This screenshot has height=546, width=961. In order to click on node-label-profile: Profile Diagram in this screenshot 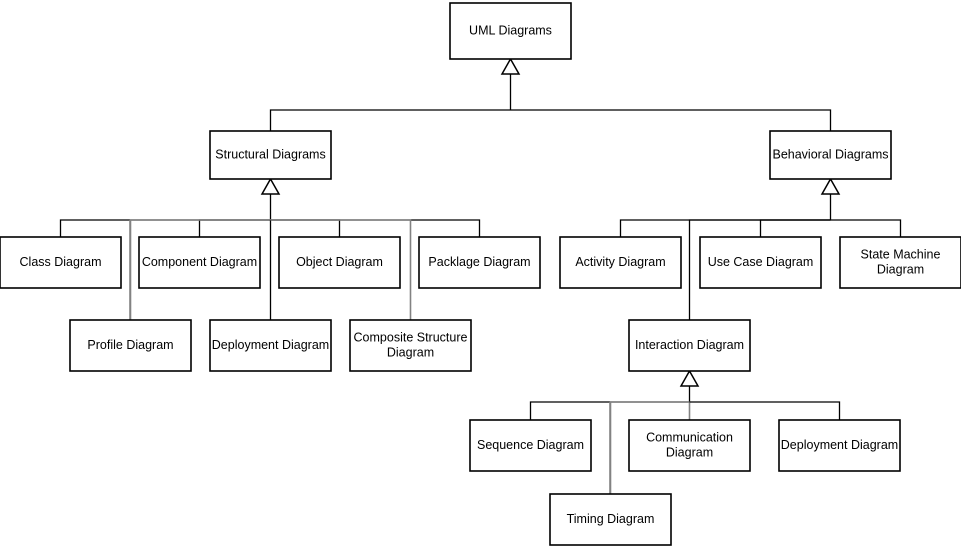, I will do `click(130, 345)`.